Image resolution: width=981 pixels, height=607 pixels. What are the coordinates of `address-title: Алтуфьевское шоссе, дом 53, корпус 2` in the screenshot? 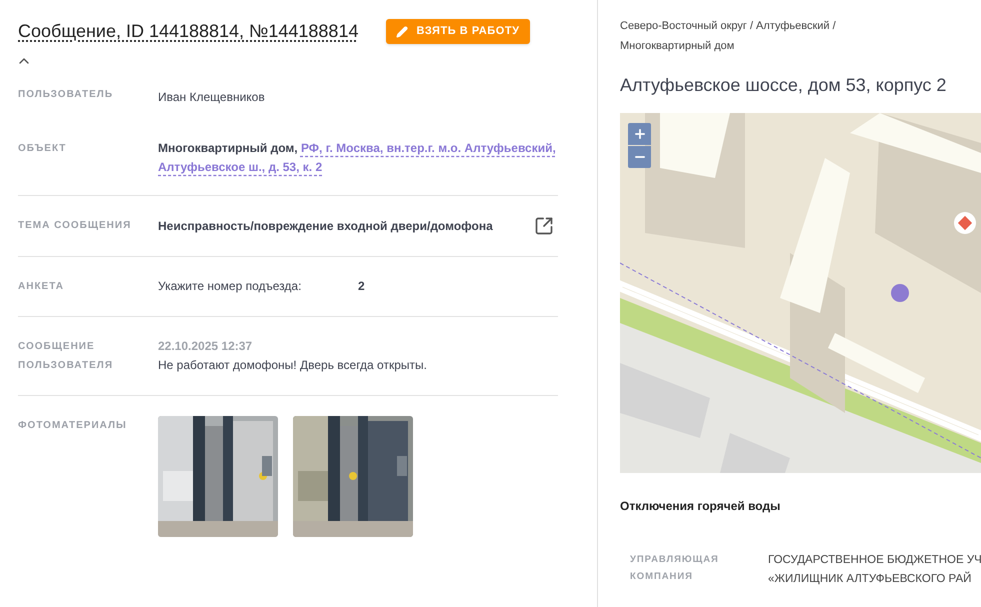 It's located at (784, 85).